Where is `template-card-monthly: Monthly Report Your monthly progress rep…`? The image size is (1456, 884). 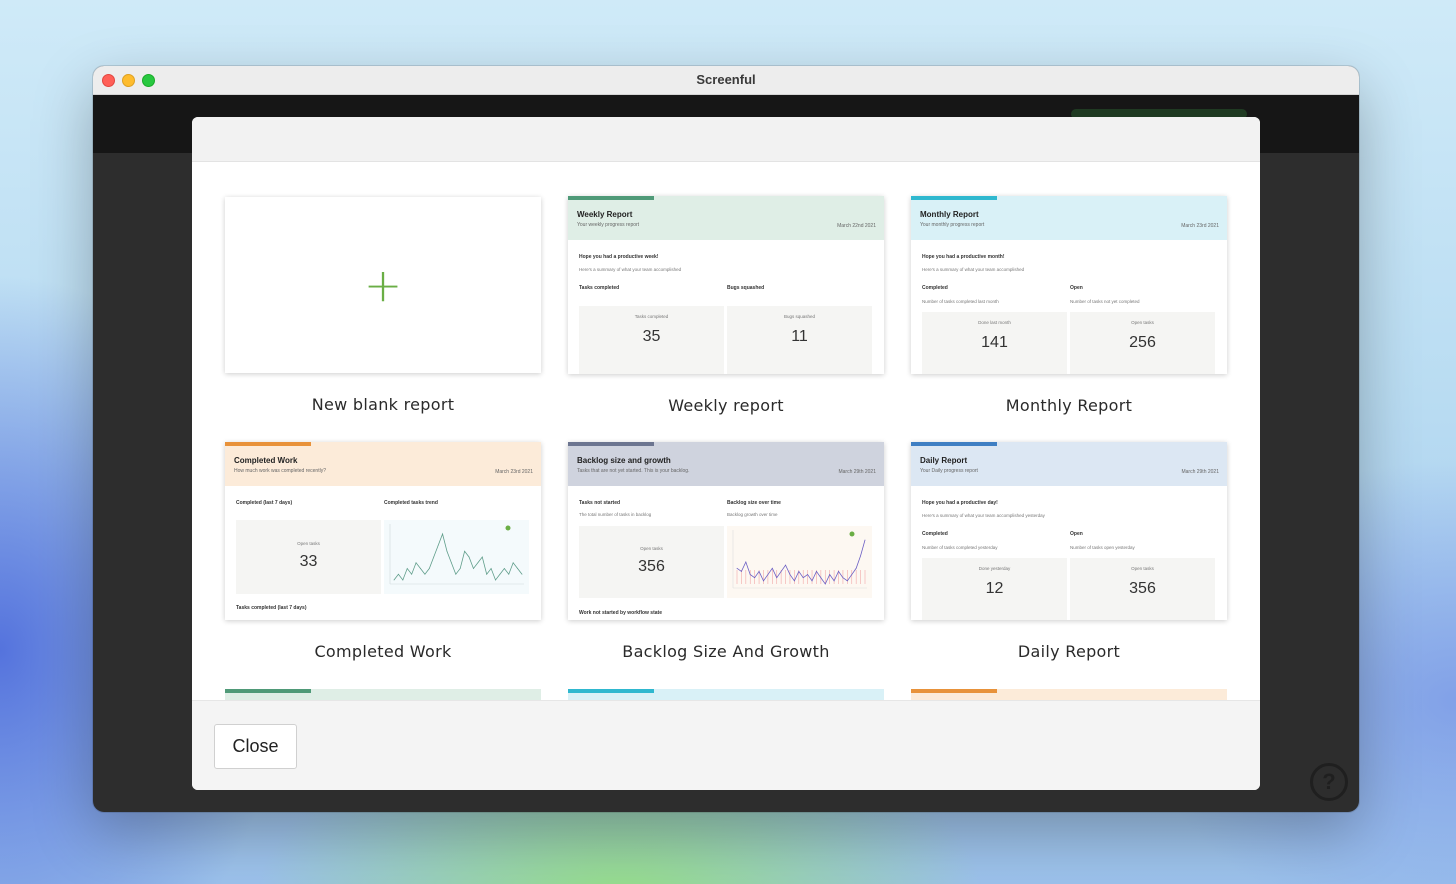 template-card-monthly: Monthly Report Your monthly progress rep… is located at coordinates (1069, 305).